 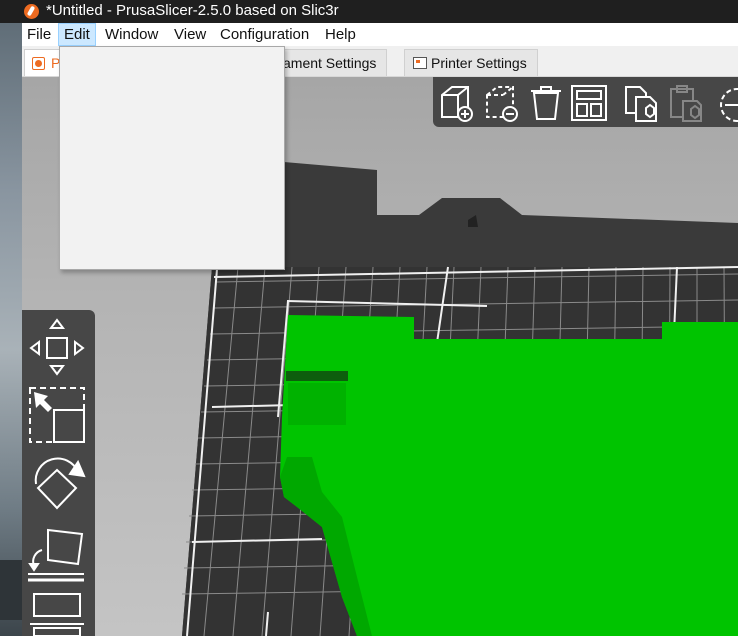 I want to click on delete-object-icon, so click(x=501, y=103).